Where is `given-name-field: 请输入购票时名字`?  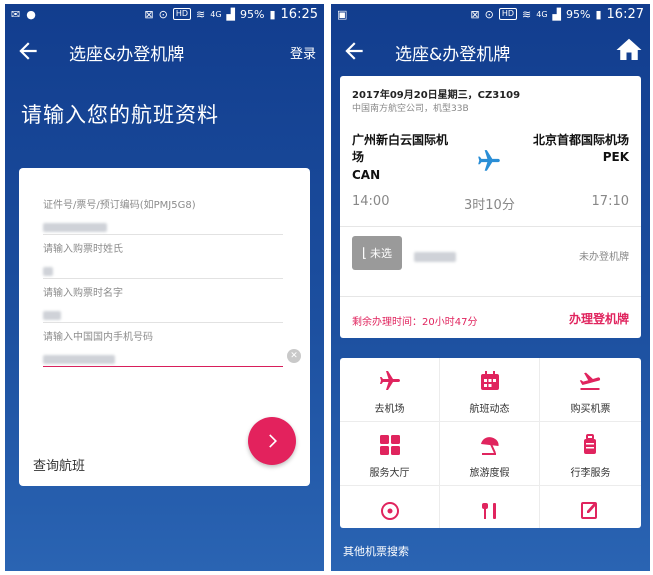 given-name-field: 请输入购票时名字 is located at coordinates (163, 303).